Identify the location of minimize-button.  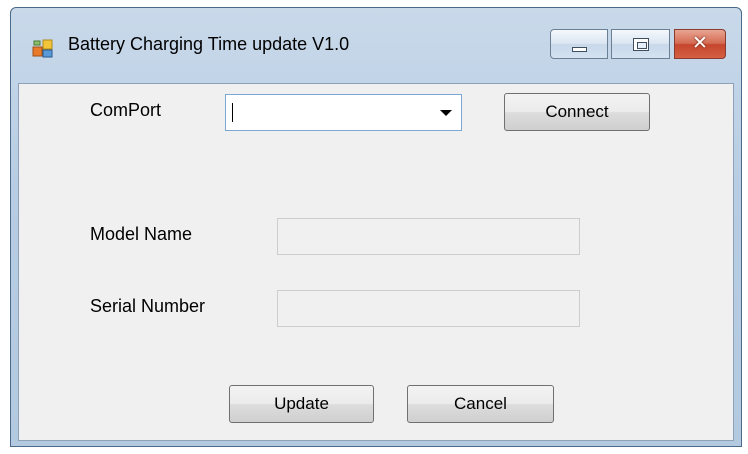
(579, 44).